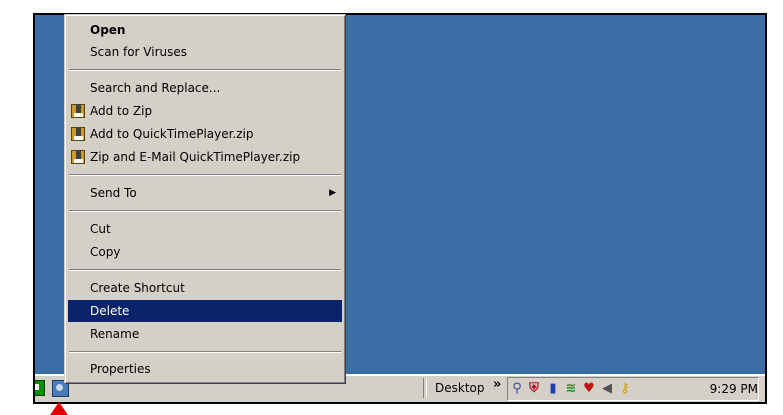  I want to click on menu-item-rename: Rename, so click(205, 334).